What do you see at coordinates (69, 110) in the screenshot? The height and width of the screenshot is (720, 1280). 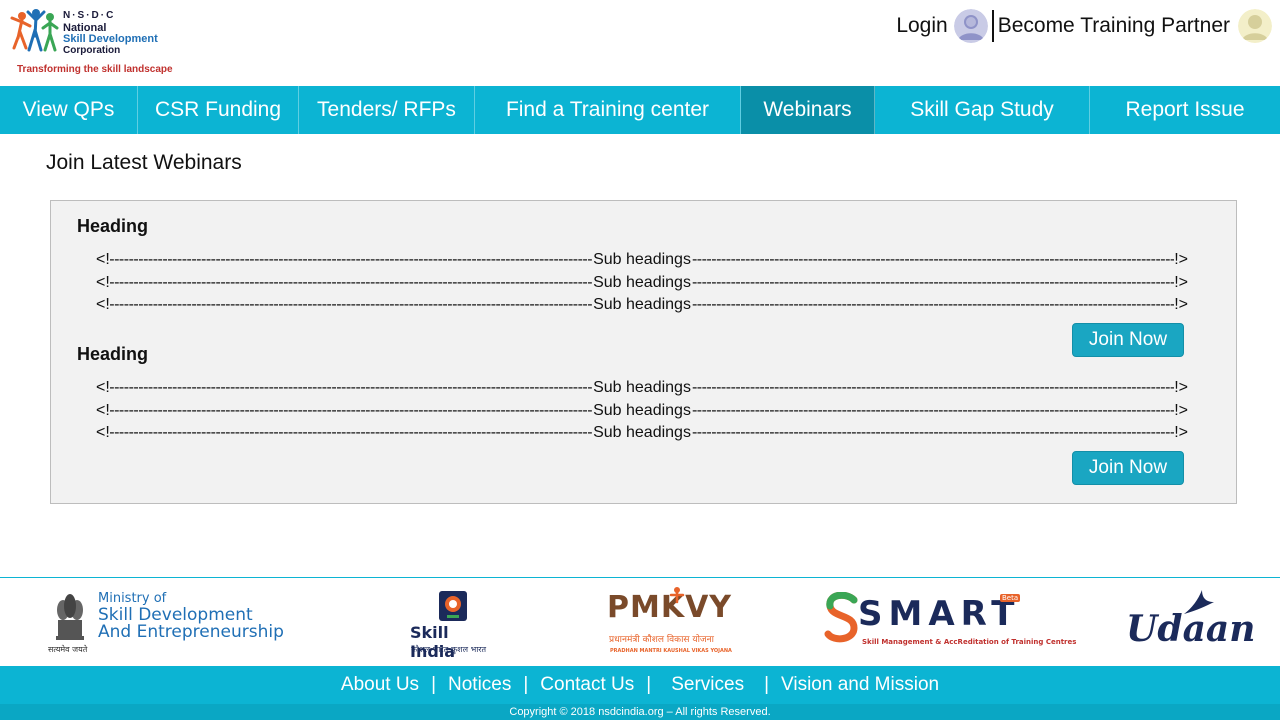 I see `nav-view-qps: View QPs` at bounding box center [69, 110].